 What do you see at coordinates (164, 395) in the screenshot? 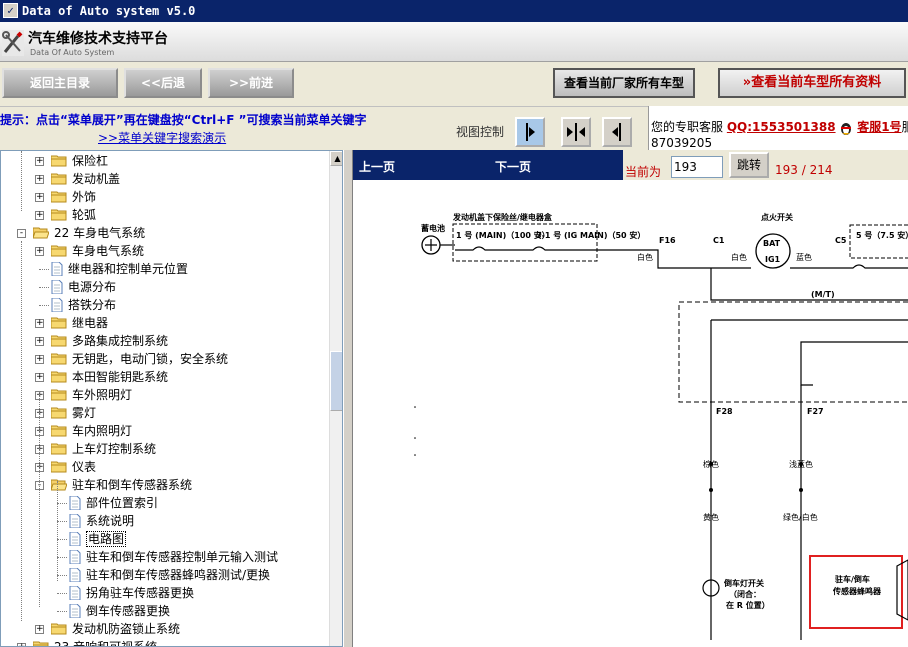
I see `tree-item: + 车外照明灯` at bounding box center [164, 395].